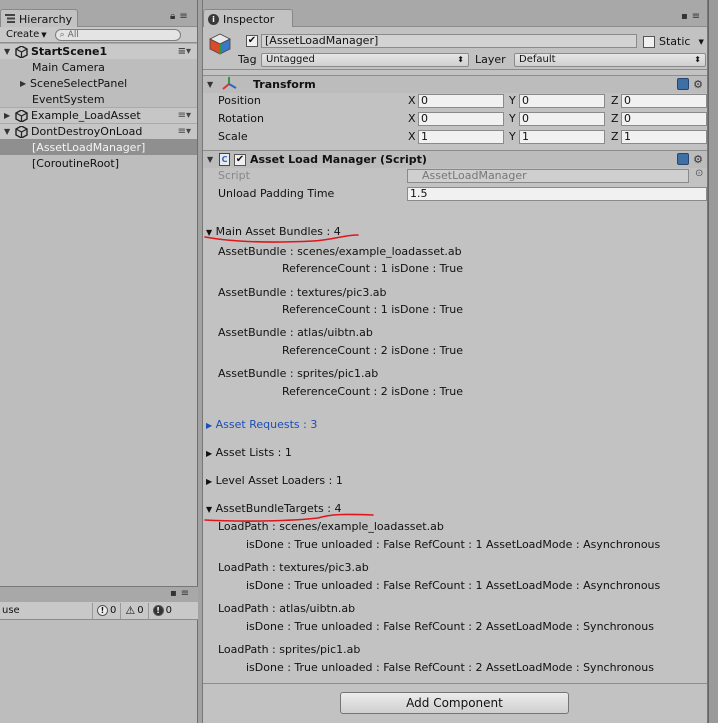 Image resolution: width=718 pixels, height=723 pixels. What do you see at coordinates (279, 480) in the screenshot?
I see `level-loaders-label: Level Asset Loaders : 1` at bounding box center [279, 480].